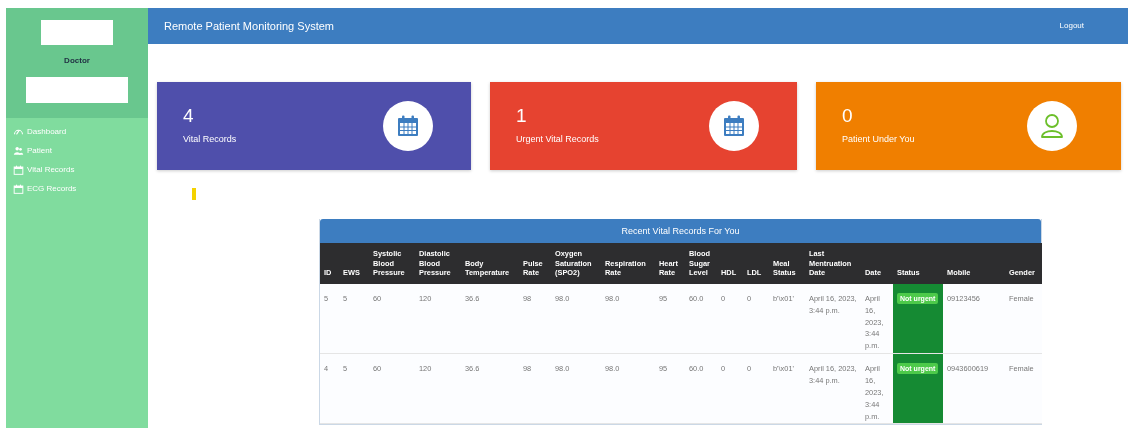 This screenshot has width=1128, height=428. Describe the element at coordinates (189, 115) in the screenshot. I see `stat-count: 4` at that location.